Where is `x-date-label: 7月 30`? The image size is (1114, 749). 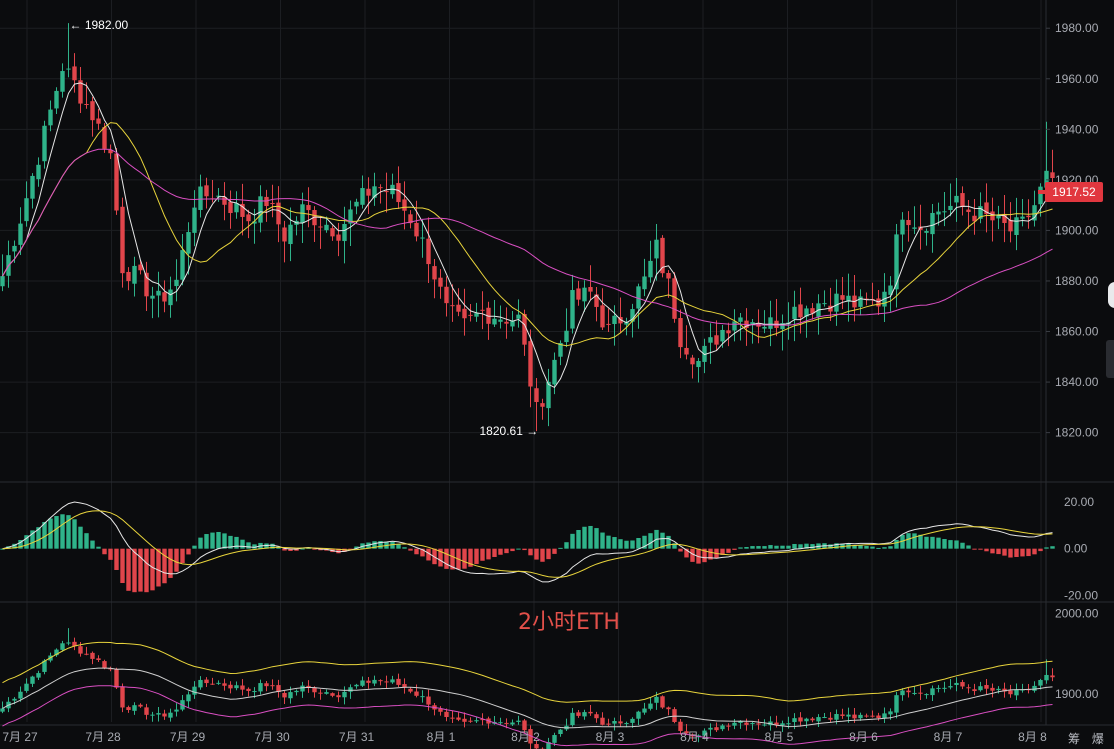
x-date-label: 7月 30 is located at coordinates (272, 737).